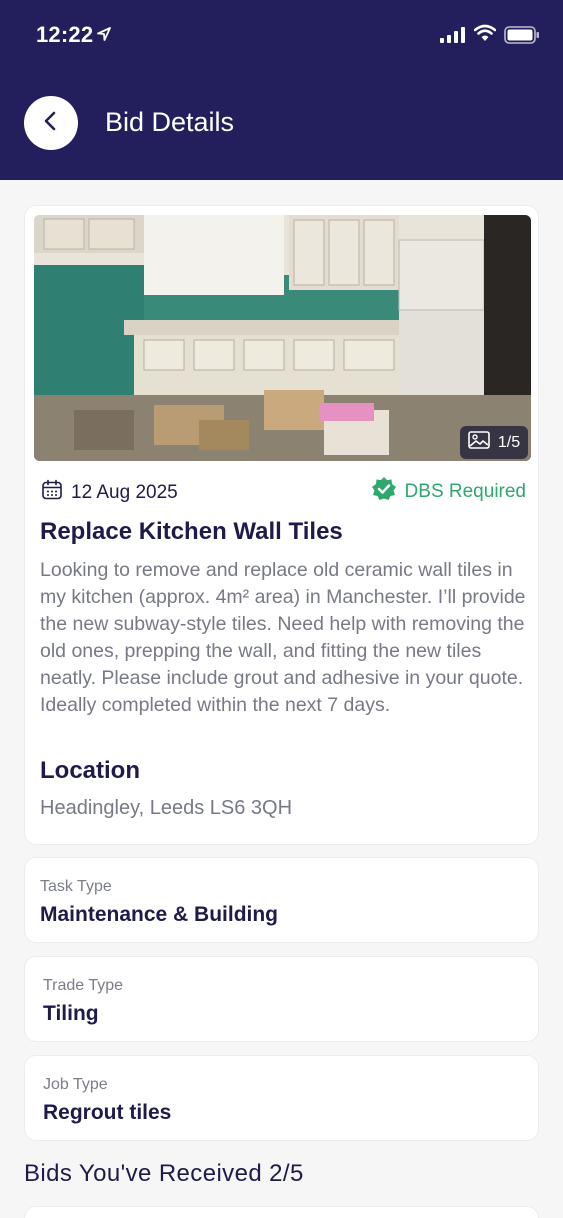 Image resolution: width=563 pixels, height=1218 pixels. What do you see at coordinates (281, 35) in the screenshot?
I see `status-bar: 12:22` at bounding box center [281, 35].